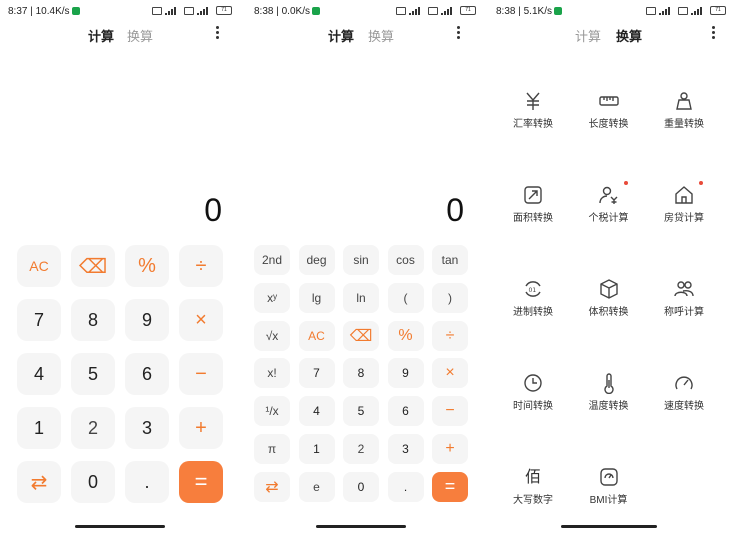 The width and height of the screenshot is (736, 550). Describe the element at coordinates (533, 195) in the screenshot. I see `area-icon` at that location.